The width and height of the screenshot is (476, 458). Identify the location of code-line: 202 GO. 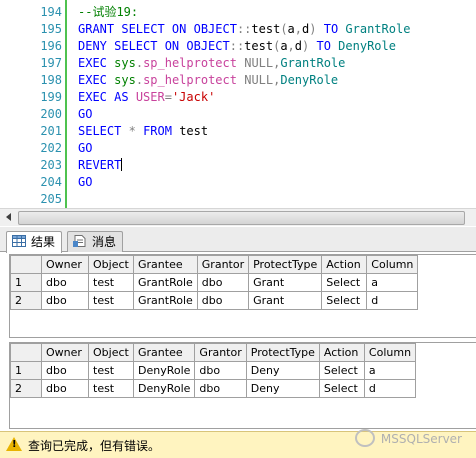
(238, 148).